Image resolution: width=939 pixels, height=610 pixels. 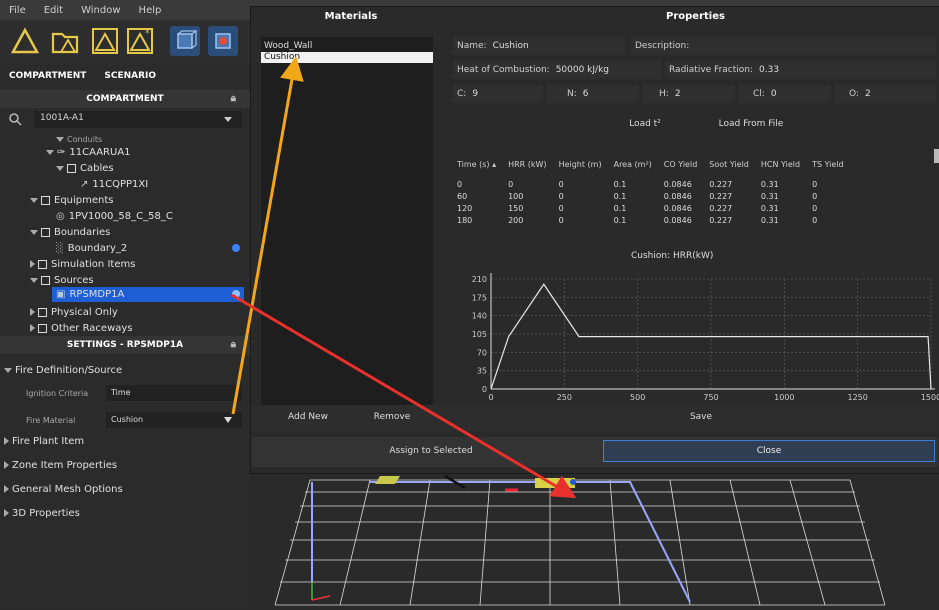 I want to click on section-general-mesh-options: General Mesh Options, so click(x=125, y=490).